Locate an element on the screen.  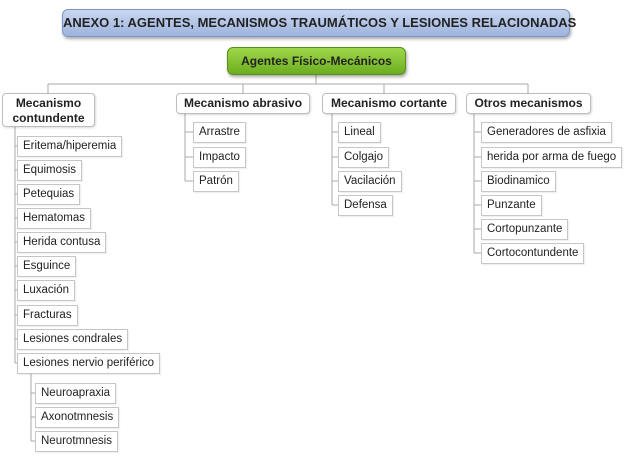
list-item: Hematomas is located at coordinates (54, 218).